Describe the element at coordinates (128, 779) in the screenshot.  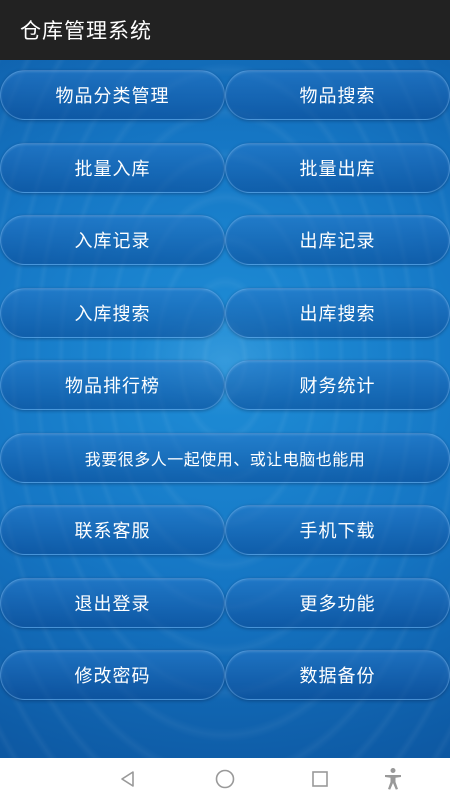
I see `back-icon` at that location.